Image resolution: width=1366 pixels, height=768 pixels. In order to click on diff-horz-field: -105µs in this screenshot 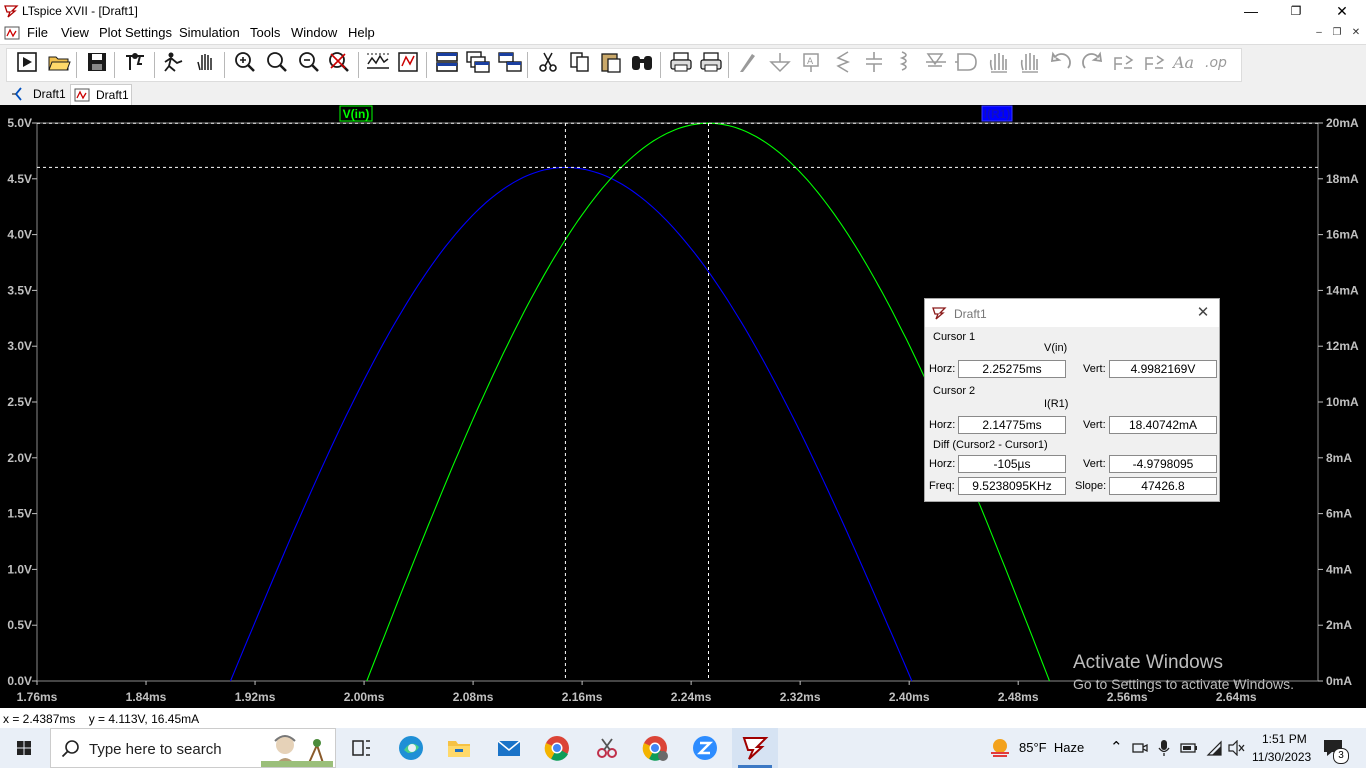, I will do `click(1012, 464)`.